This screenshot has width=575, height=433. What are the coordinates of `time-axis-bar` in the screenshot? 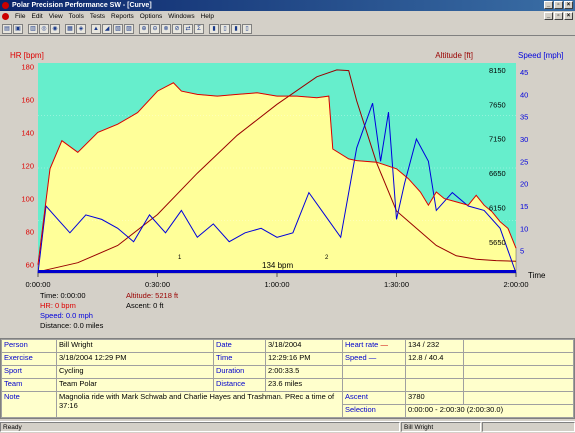 It's located at (277, 271).